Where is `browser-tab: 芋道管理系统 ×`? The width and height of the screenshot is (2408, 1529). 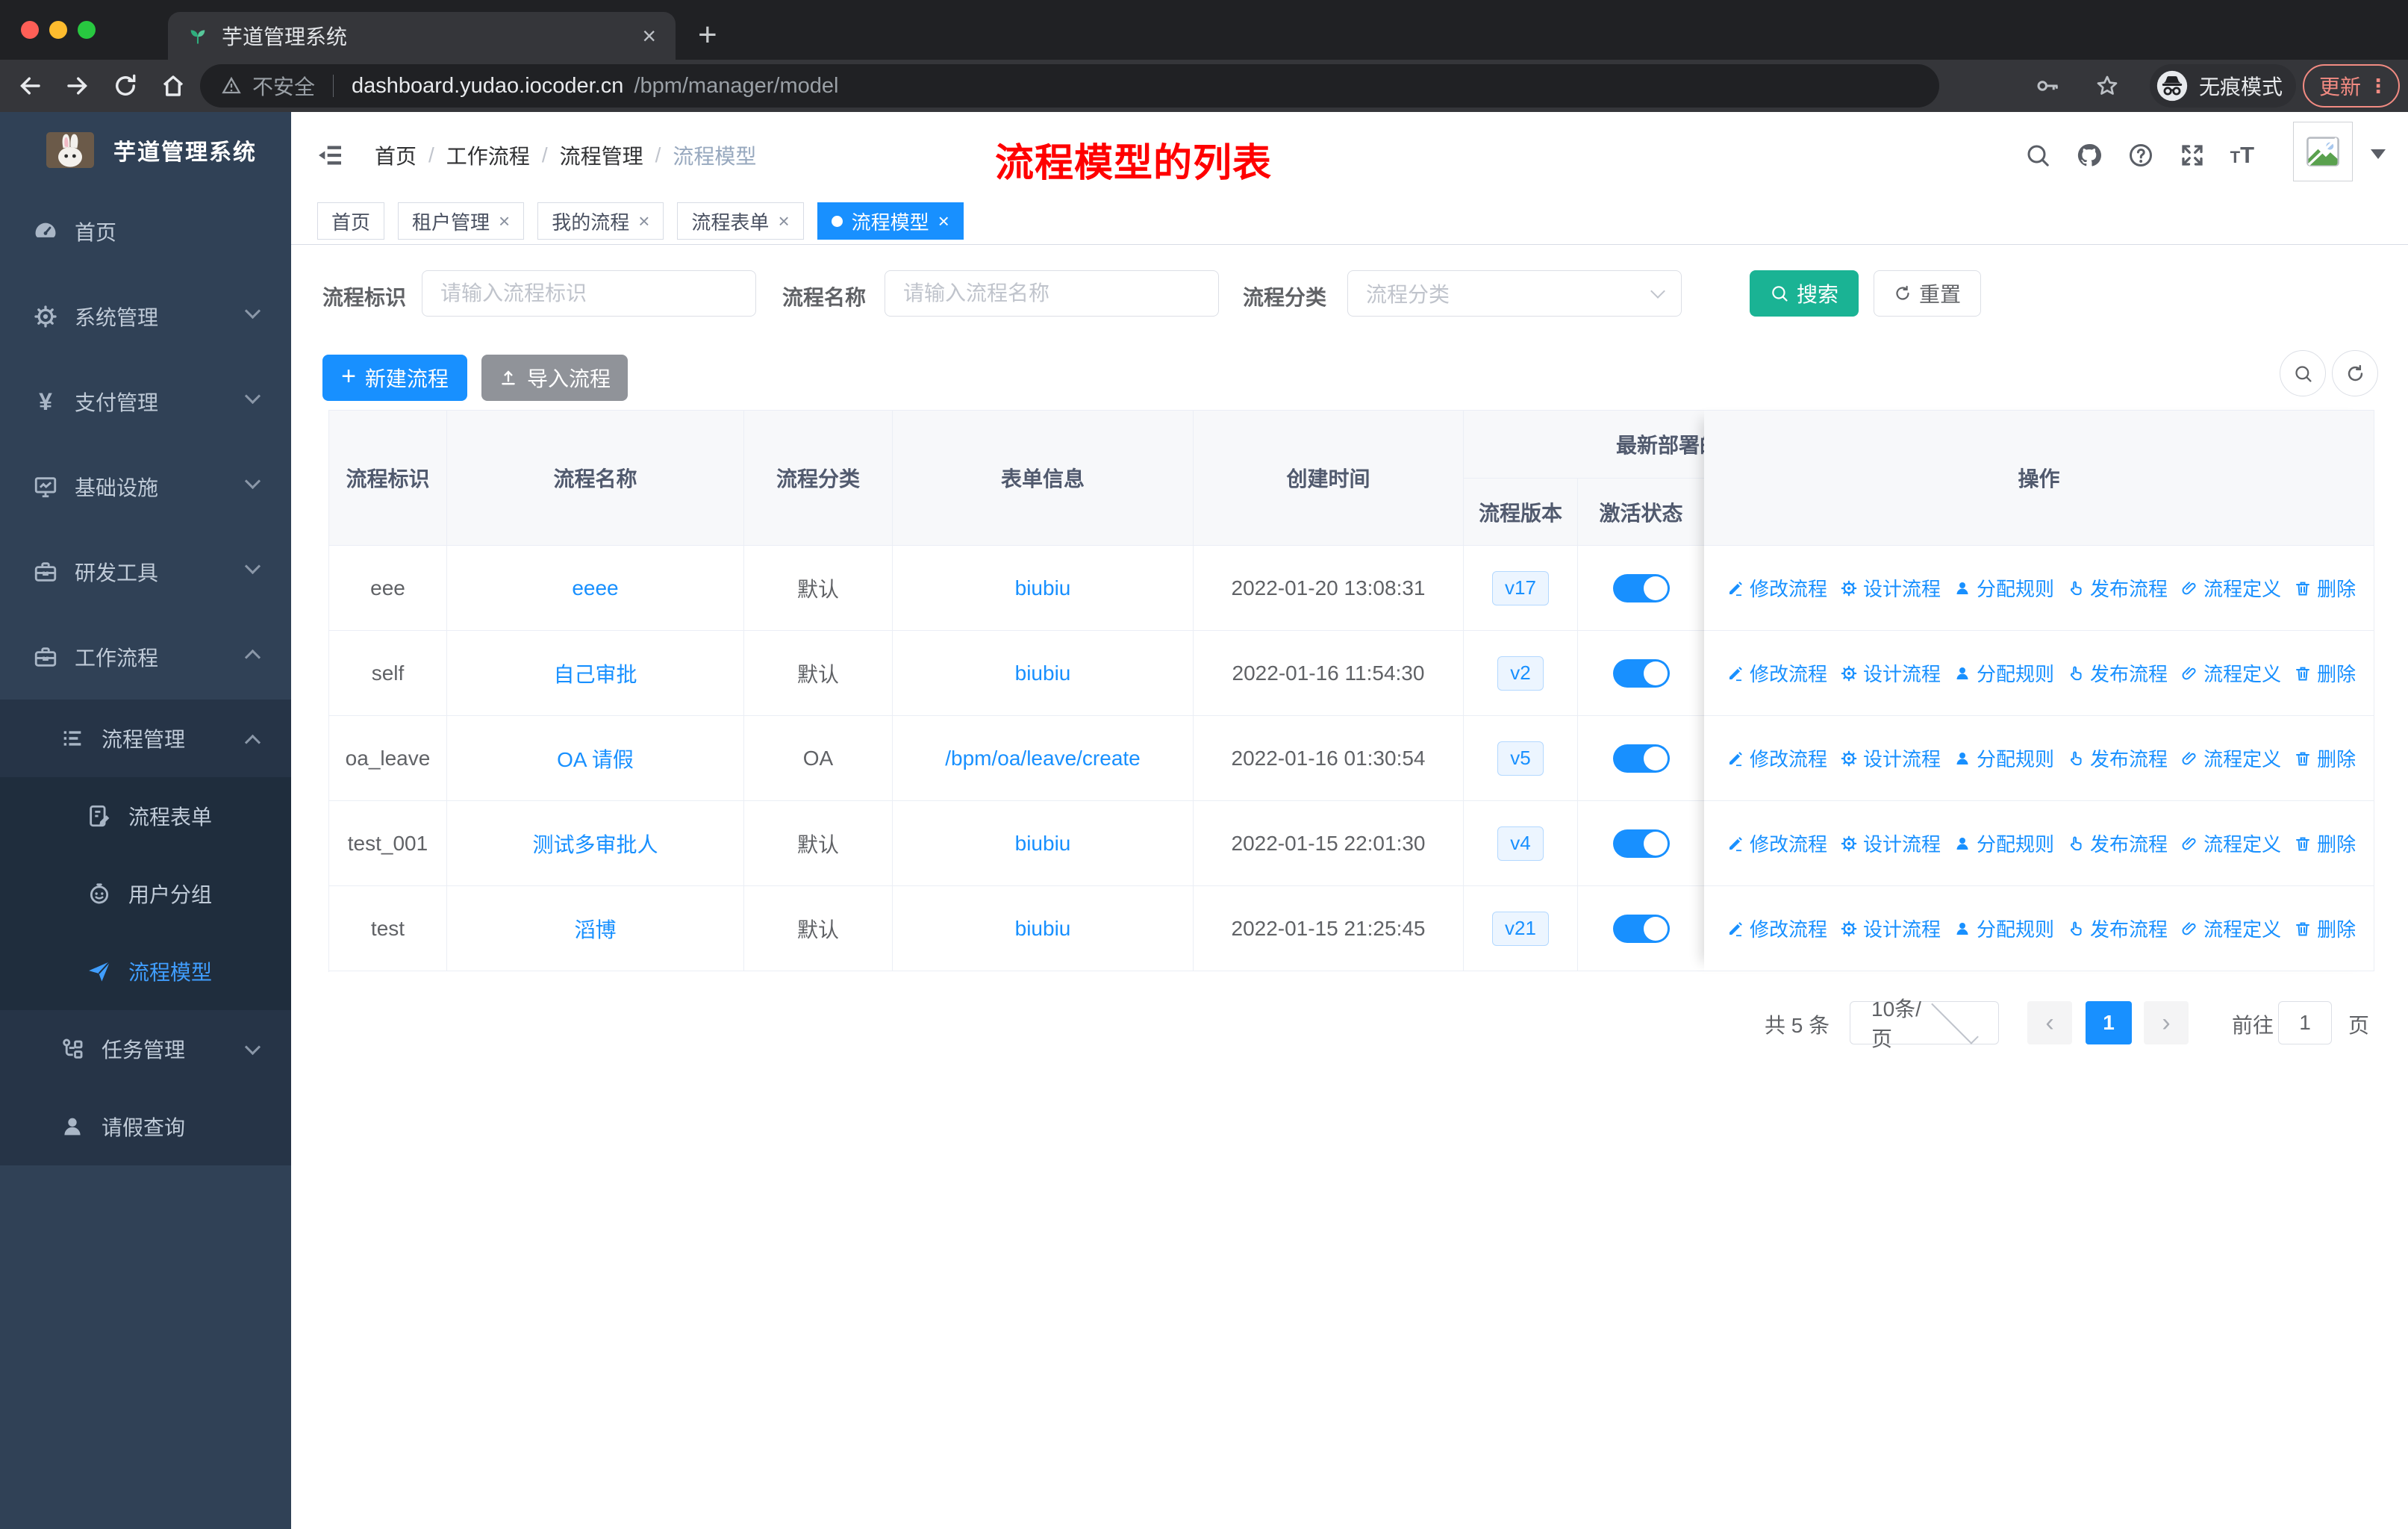
browser-tab: 芋道管理系统 × is located at coordinates (422, 36).